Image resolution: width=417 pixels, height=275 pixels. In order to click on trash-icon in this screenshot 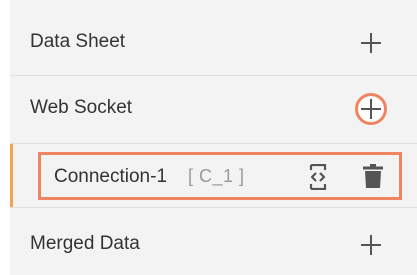, I will do `click(373, 176)`.